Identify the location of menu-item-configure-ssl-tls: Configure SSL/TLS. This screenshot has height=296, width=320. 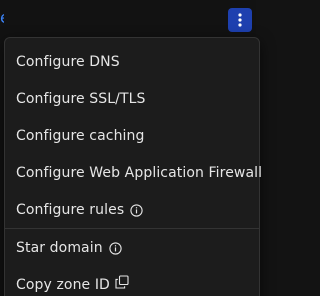
(81, 99).